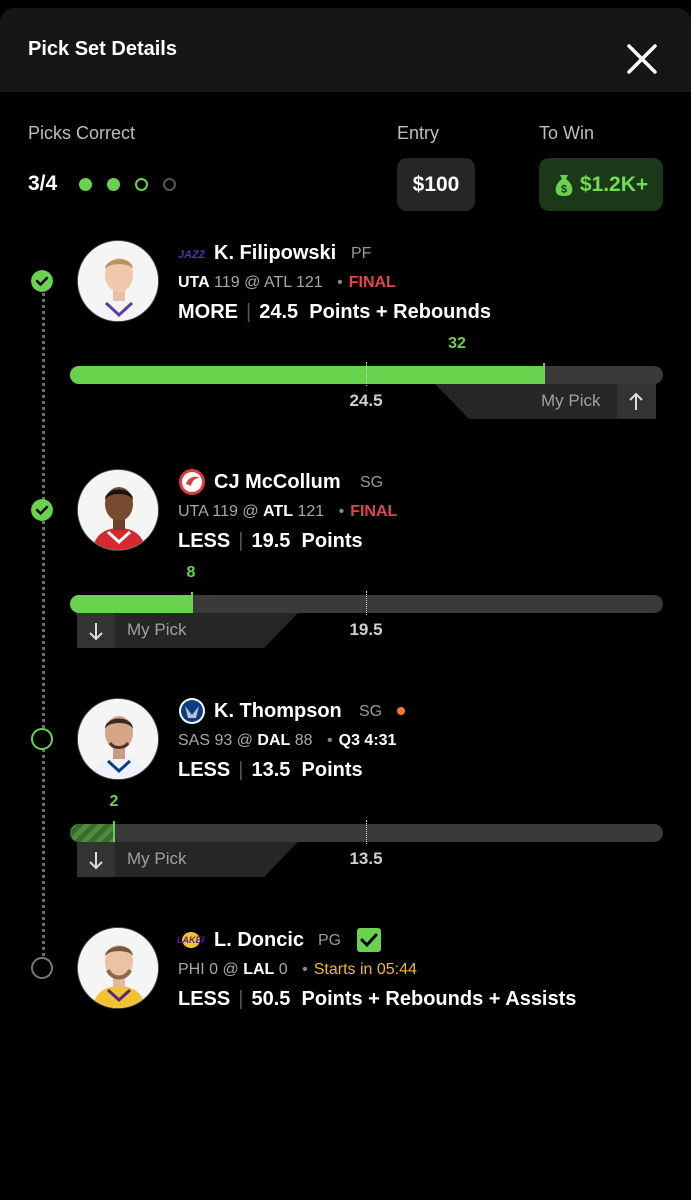 The width and height of the screenshot is (691, 1200). Describe the element at coordinates (169, 184) in the screenshot. I see `pick-dot-pending` at that location.